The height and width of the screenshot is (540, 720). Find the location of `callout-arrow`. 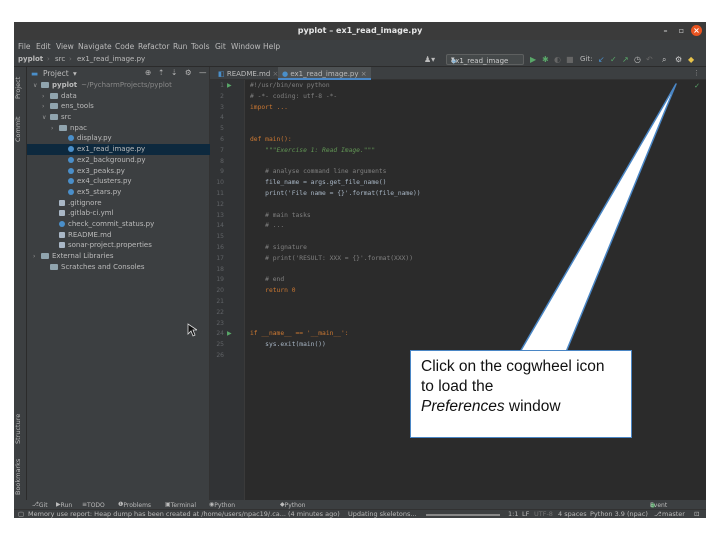

callout-arrow is located at coordinates (598, 218).